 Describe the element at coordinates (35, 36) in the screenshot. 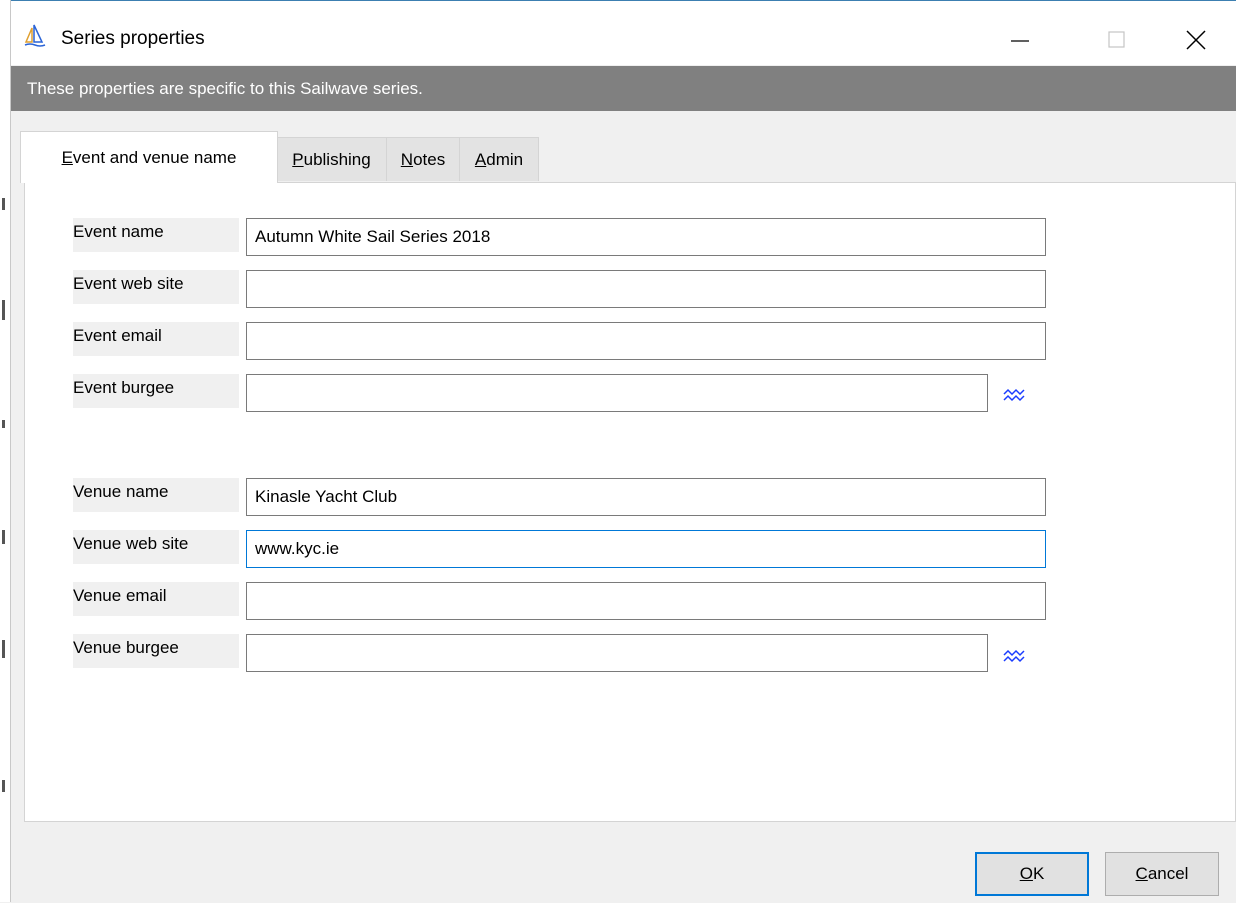

I see `sailboat-icon` at that location.